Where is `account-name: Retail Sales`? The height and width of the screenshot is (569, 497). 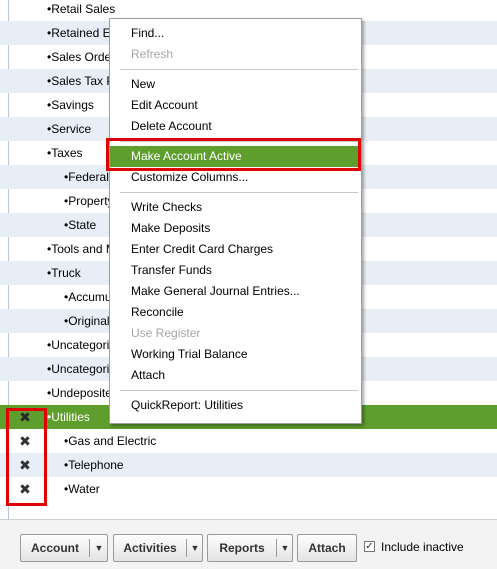 account-name: Retail Sales is located at coordinates (83, 9).